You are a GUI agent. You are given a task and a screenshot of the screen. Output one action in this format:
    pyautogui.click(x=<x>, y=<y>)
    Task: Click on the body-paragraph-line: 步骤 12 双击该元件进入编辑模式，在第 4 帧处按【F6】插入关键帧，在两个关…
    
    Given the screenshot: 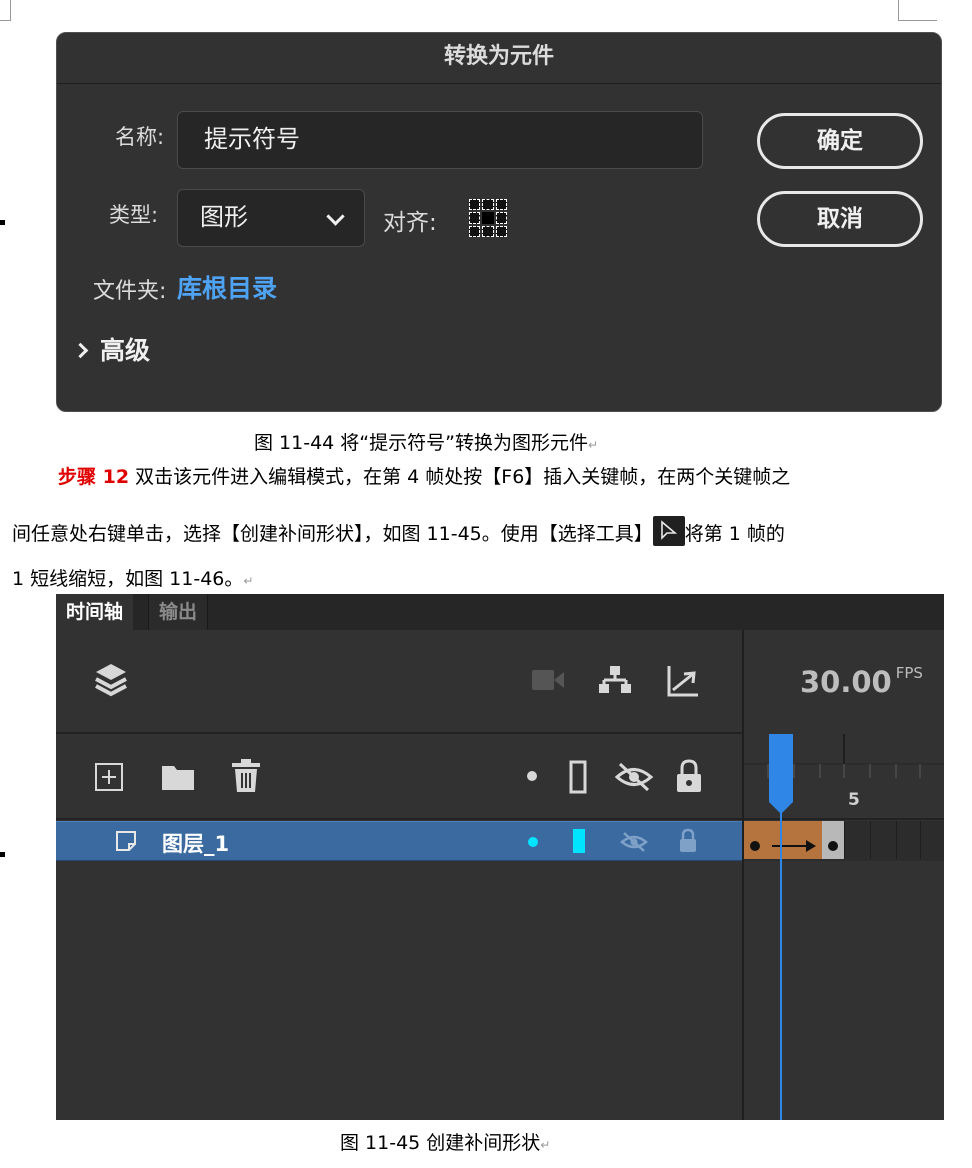 What is the action you would take?
    pyautogui.click(x=424, y=475)
    